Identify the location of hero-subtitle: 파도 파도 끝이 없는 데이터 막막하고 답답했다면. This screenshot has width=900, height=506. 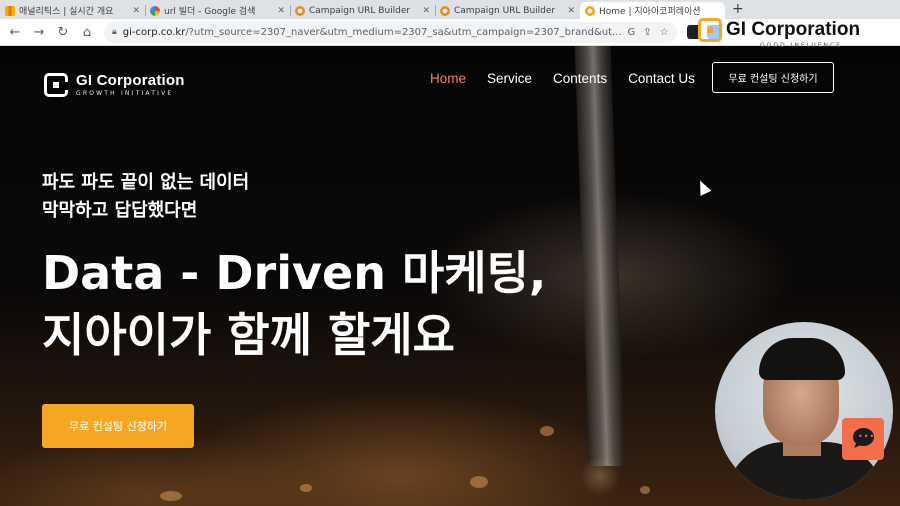
(145, 197).